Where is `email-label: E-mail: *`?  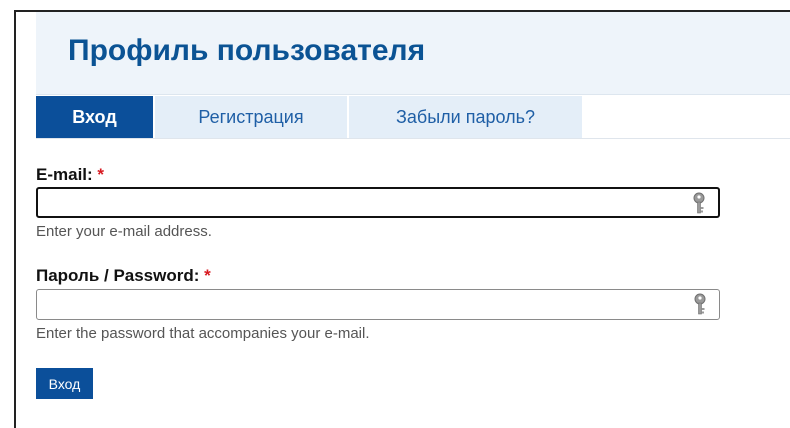 email-label: E-mail: * is located at coordinates (70, 175).